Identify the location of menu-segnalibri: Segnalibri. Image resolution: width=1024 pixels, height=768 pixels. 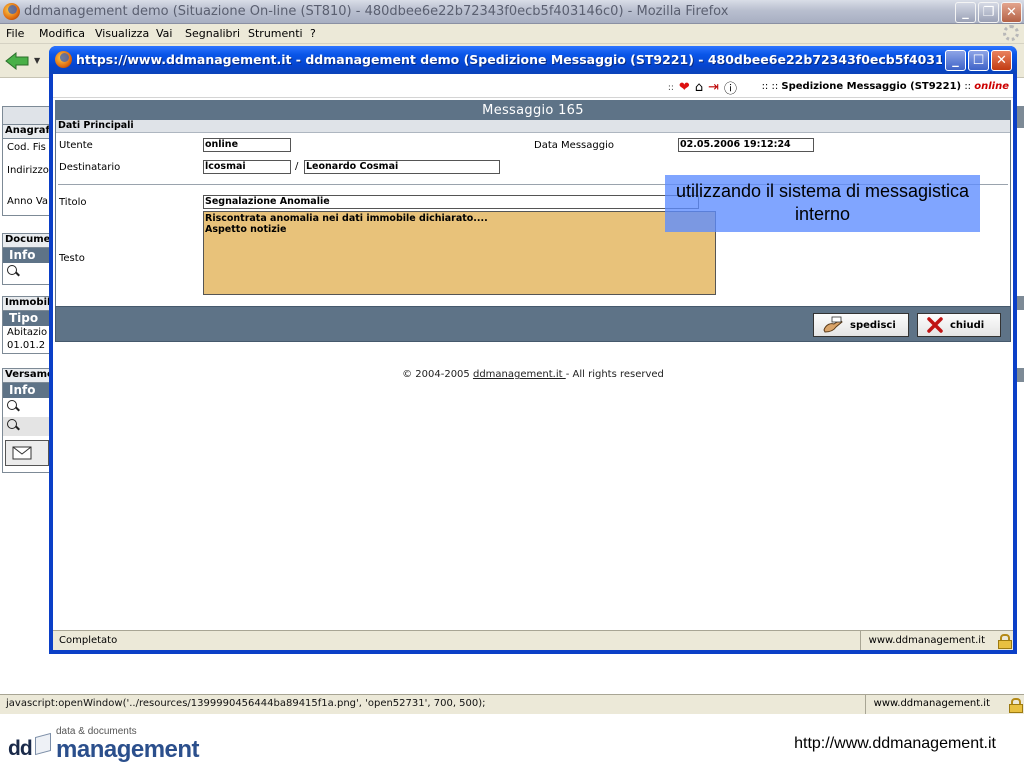
(212, 33).